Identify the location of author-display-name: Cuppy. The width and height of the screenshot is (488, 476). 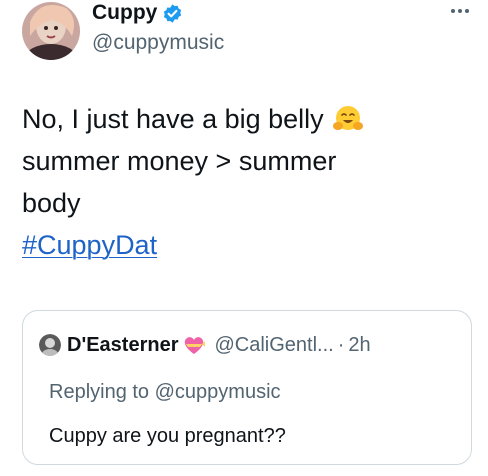
(137, 13).